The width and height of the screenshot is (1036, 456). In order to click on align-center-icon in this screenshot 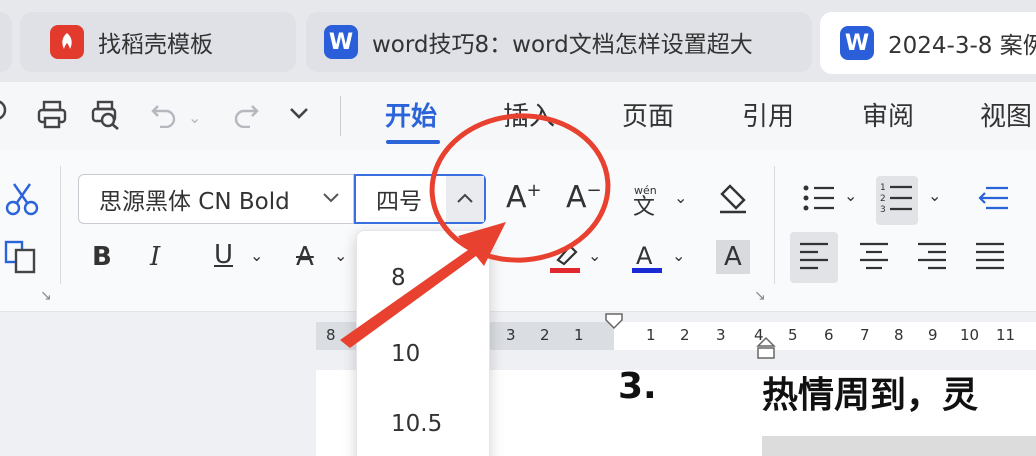, I will do `click(874, 257)`.